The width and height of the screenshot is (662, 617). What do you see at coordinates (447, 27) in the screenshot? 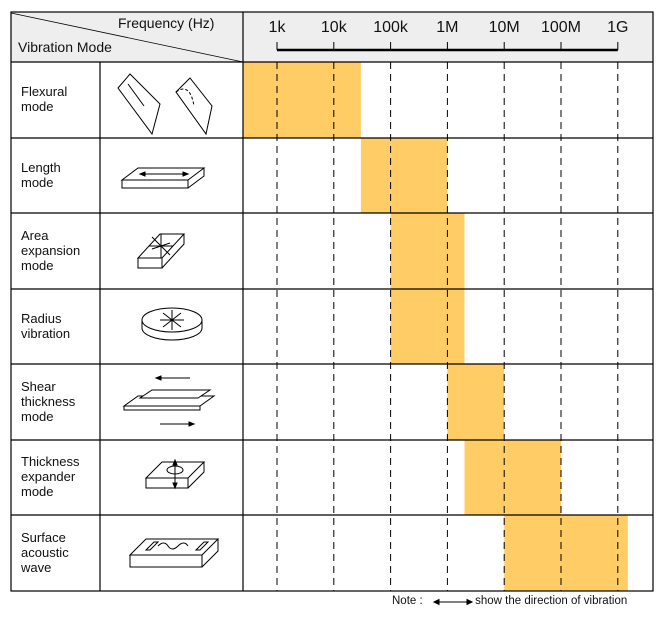
I see `tick-label: 1M` at bounding box center [447, 27].